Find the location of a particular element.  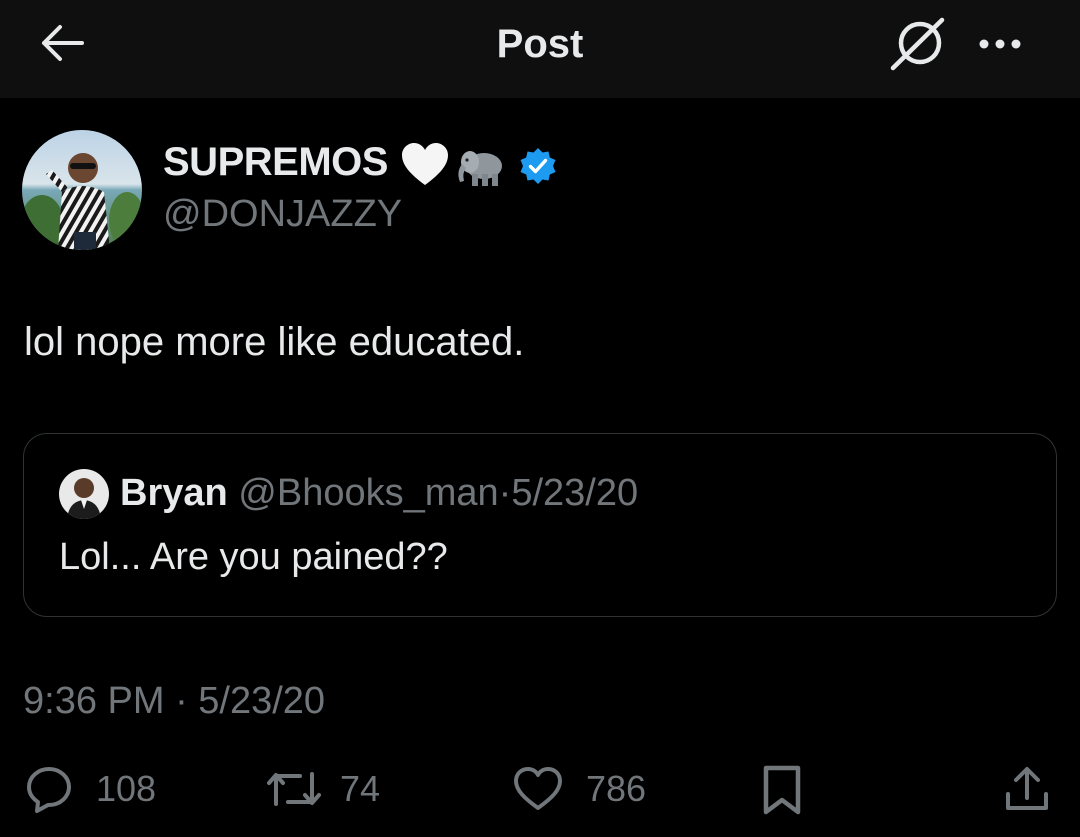

top-bar: Post is located at coordinates (540, 49).